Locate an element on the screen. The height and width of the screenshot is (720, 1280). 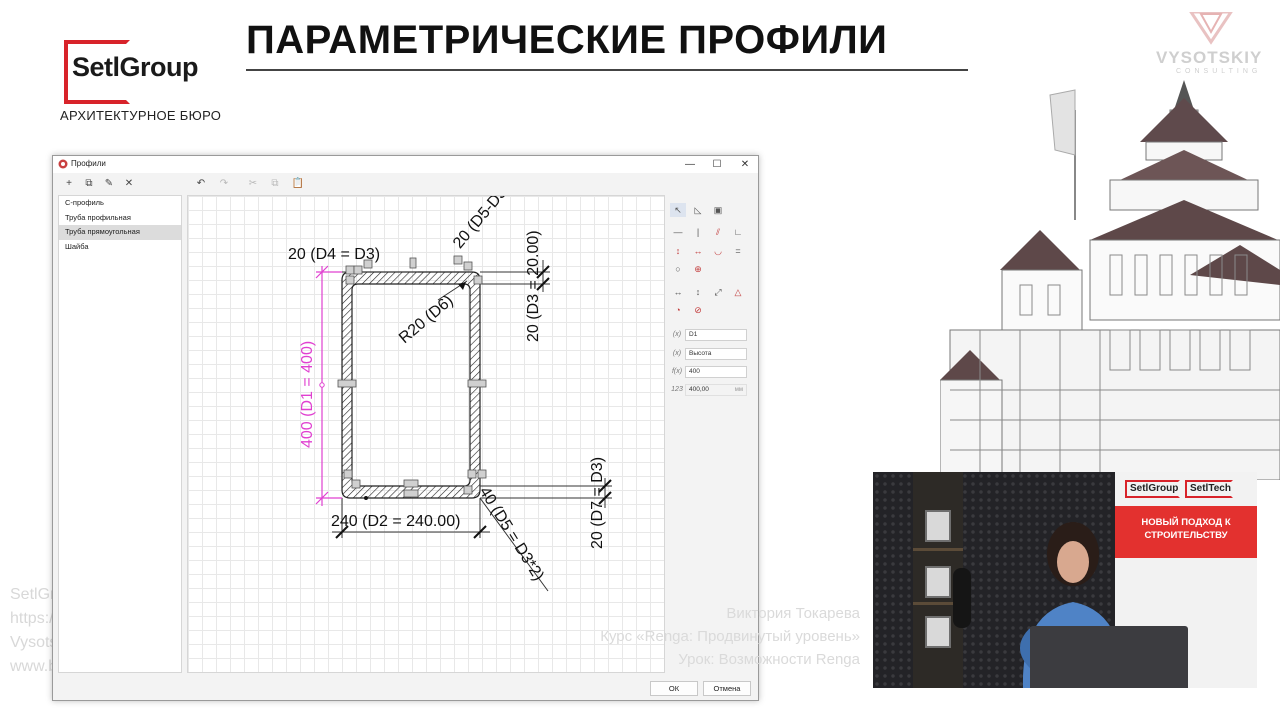
fix-point-icon: ⊕ is located at coordinates (698, 269).